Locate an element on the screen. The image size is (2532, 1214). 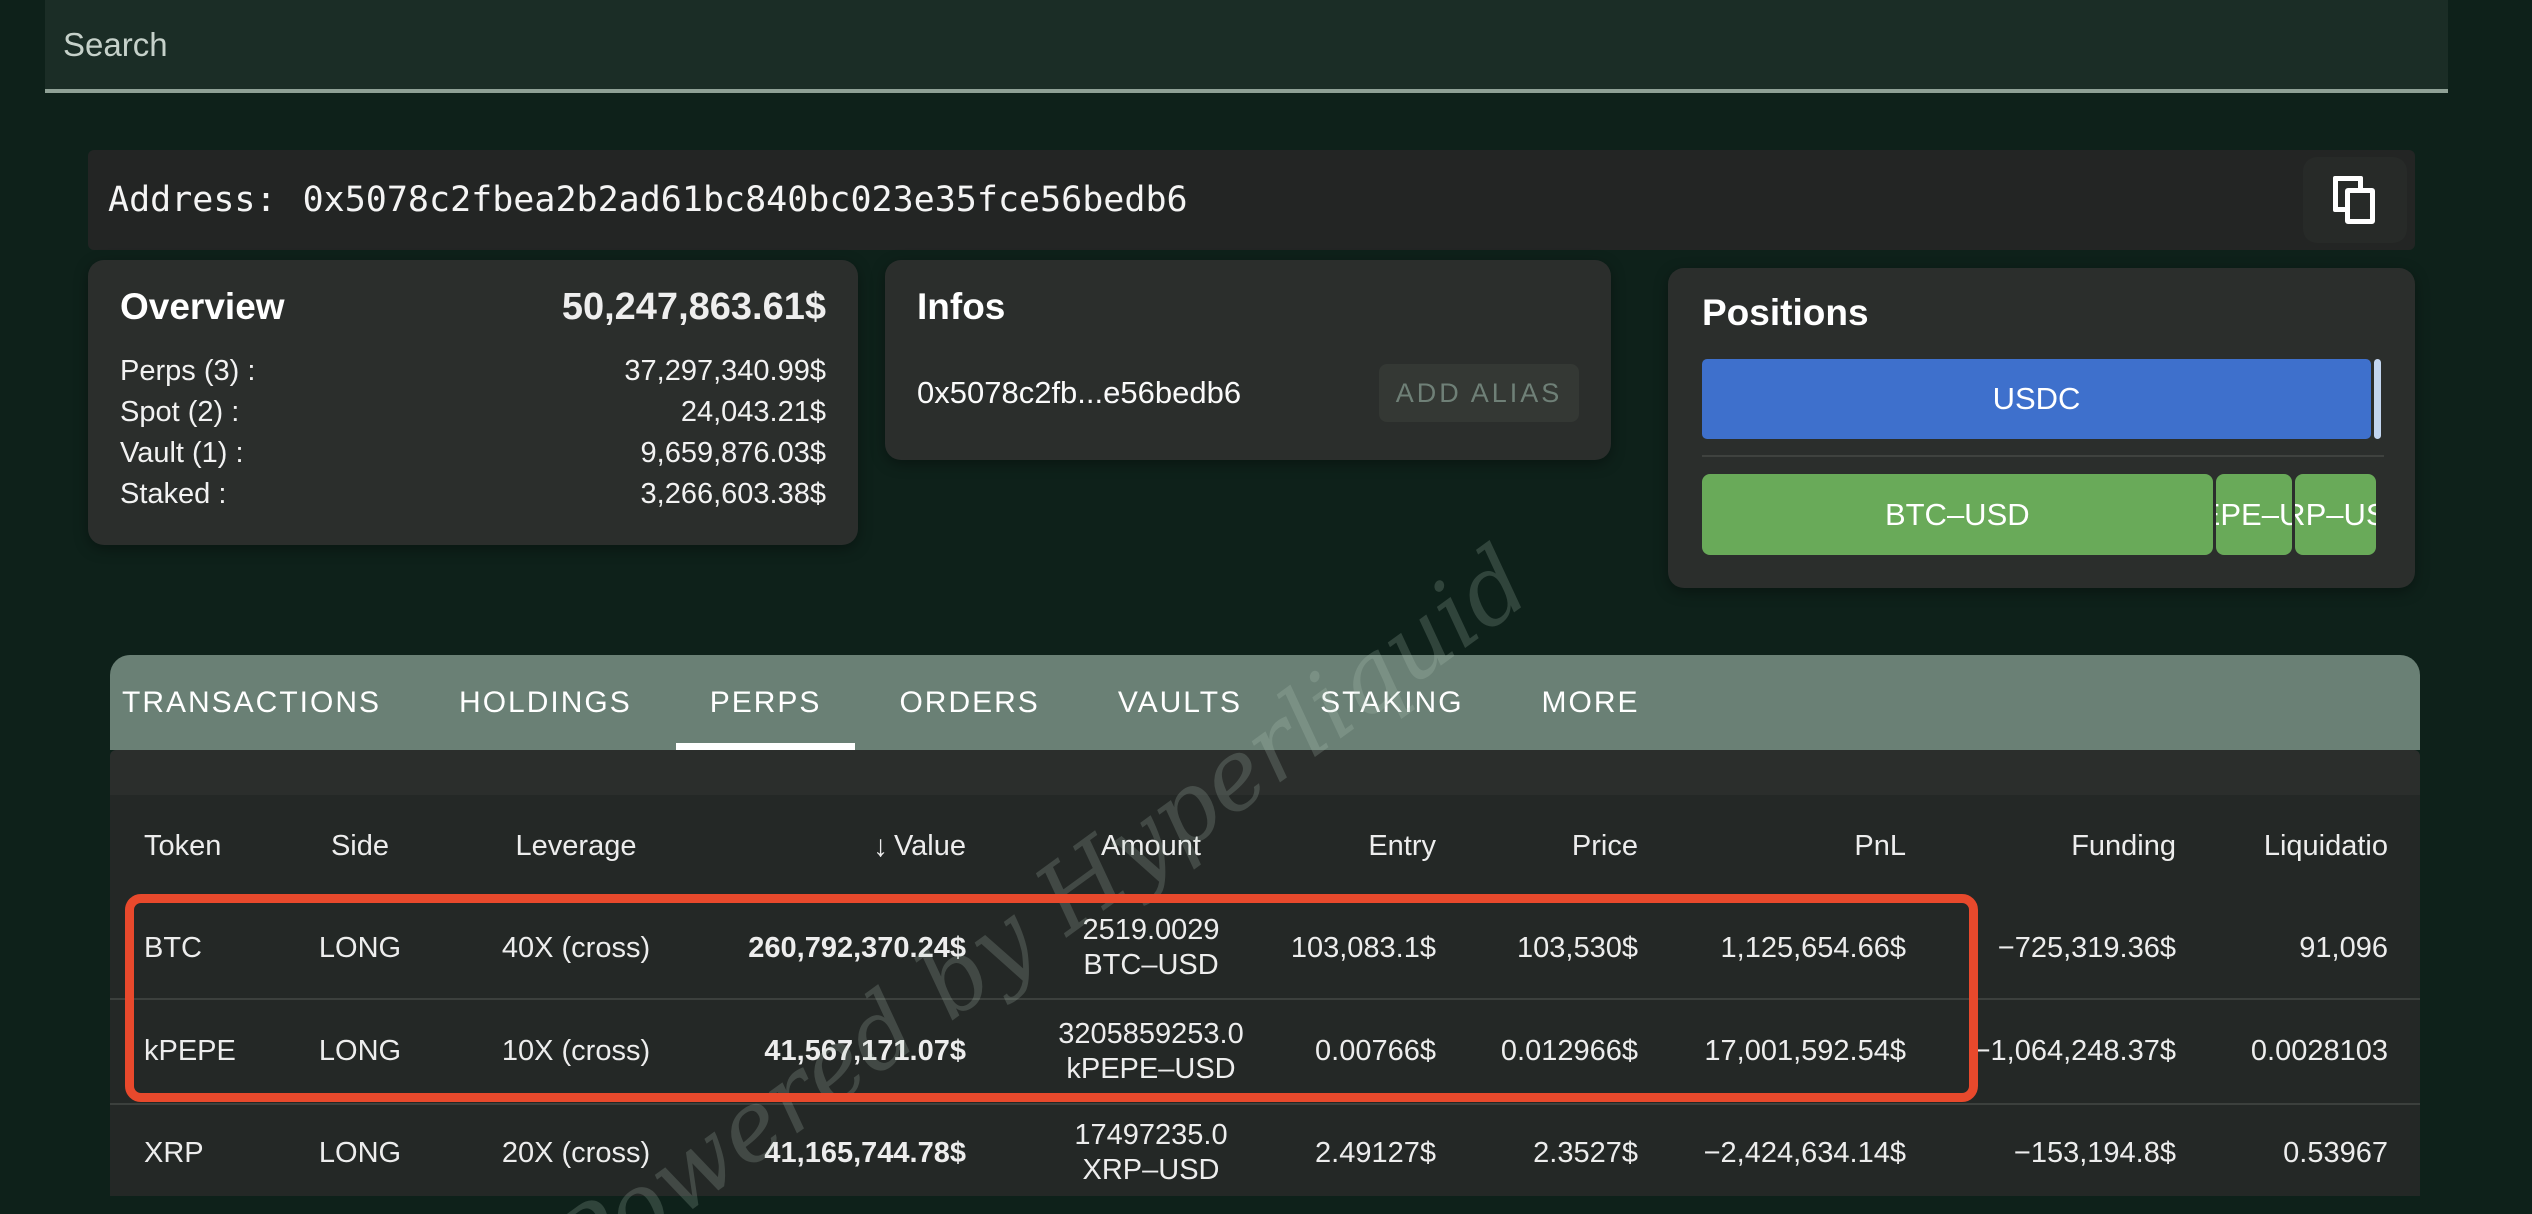
cell-leverage: 40X (cross) is located at coordinates (576, 947).